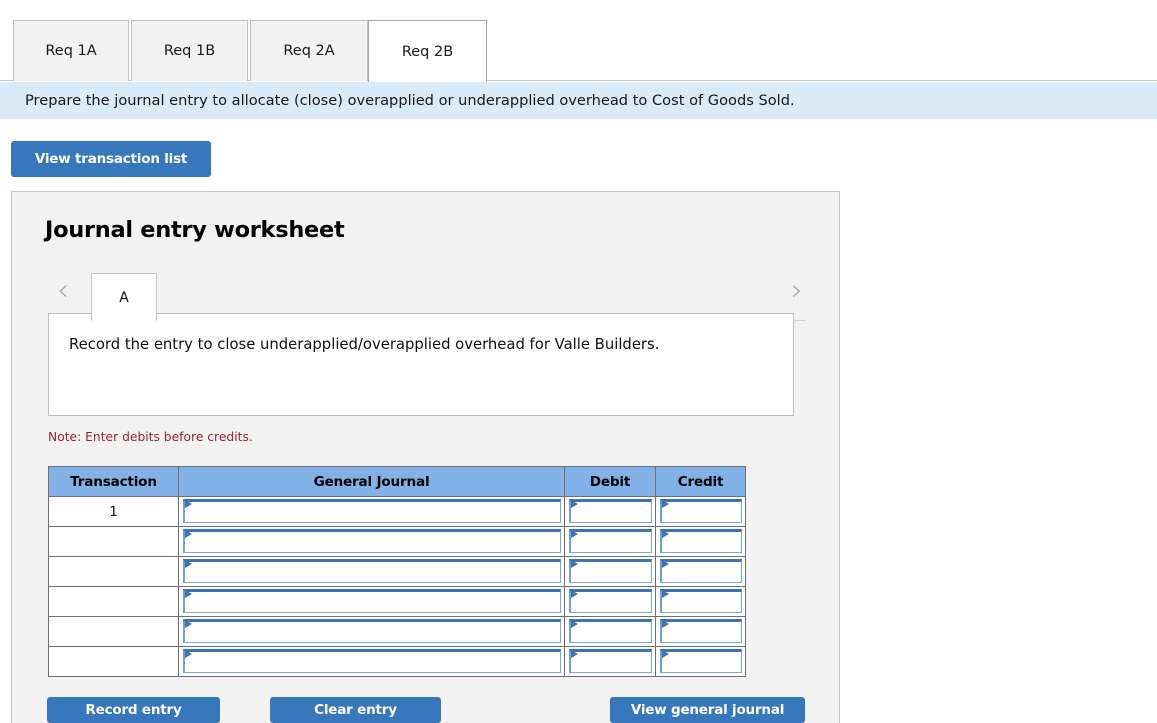  I want to click on table-header-row: Transaction General Journal Debit Credit, so click(397, 481).